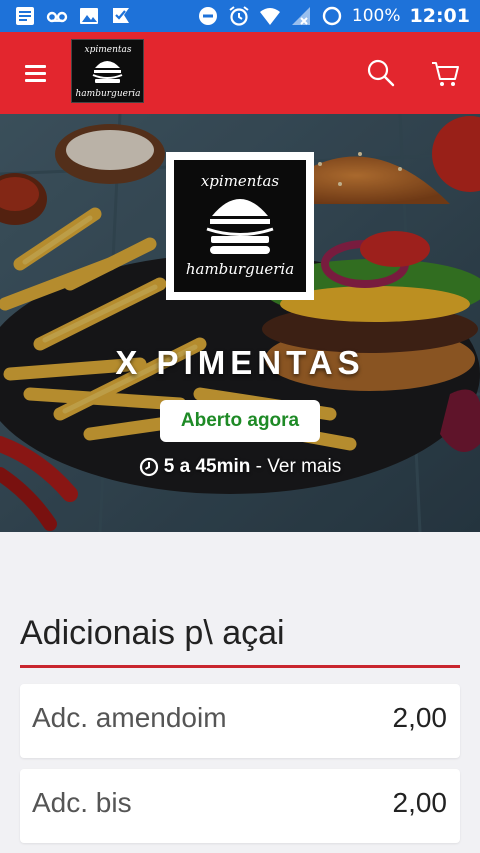 The width and height of the screenshot is (480, 853). I want to click on image-icon, so click(89, 16).